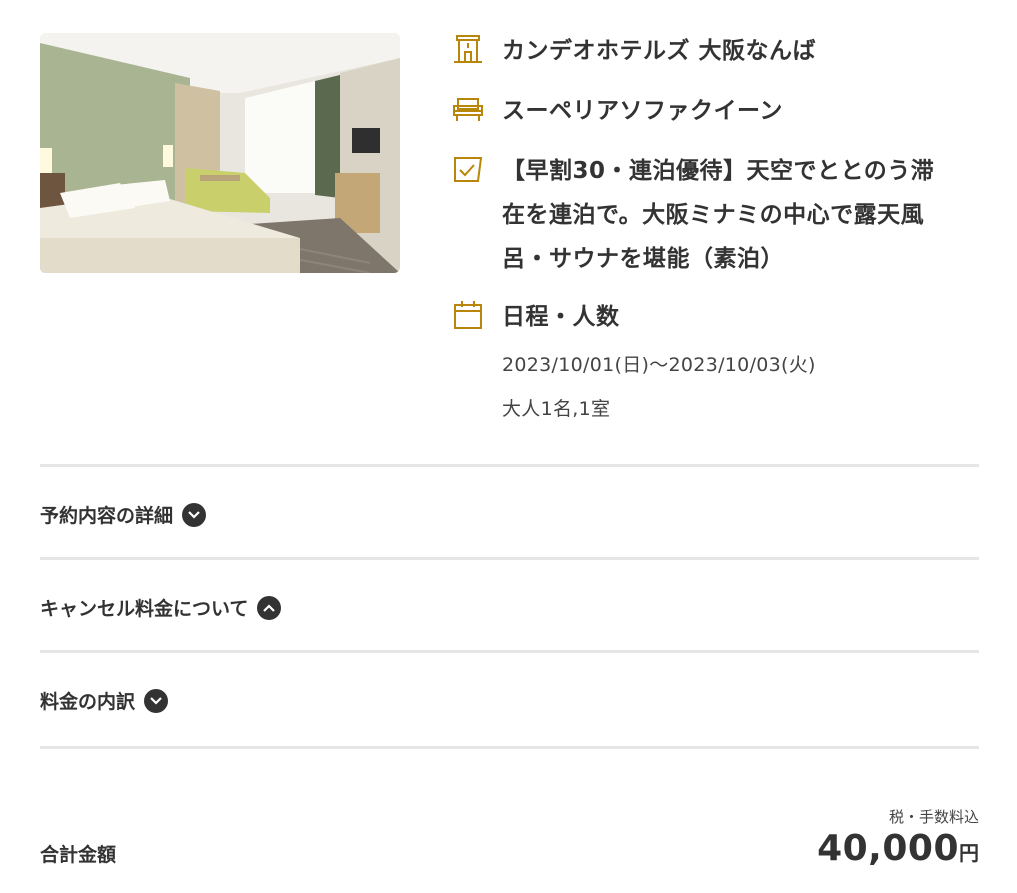 The width and height of the screenshot is (1017, 893). Describe the element at coordinates (643, 259) in the screenshot. I see `plan-line-3: 呂・サウナを堪能（素泊）` at that location.